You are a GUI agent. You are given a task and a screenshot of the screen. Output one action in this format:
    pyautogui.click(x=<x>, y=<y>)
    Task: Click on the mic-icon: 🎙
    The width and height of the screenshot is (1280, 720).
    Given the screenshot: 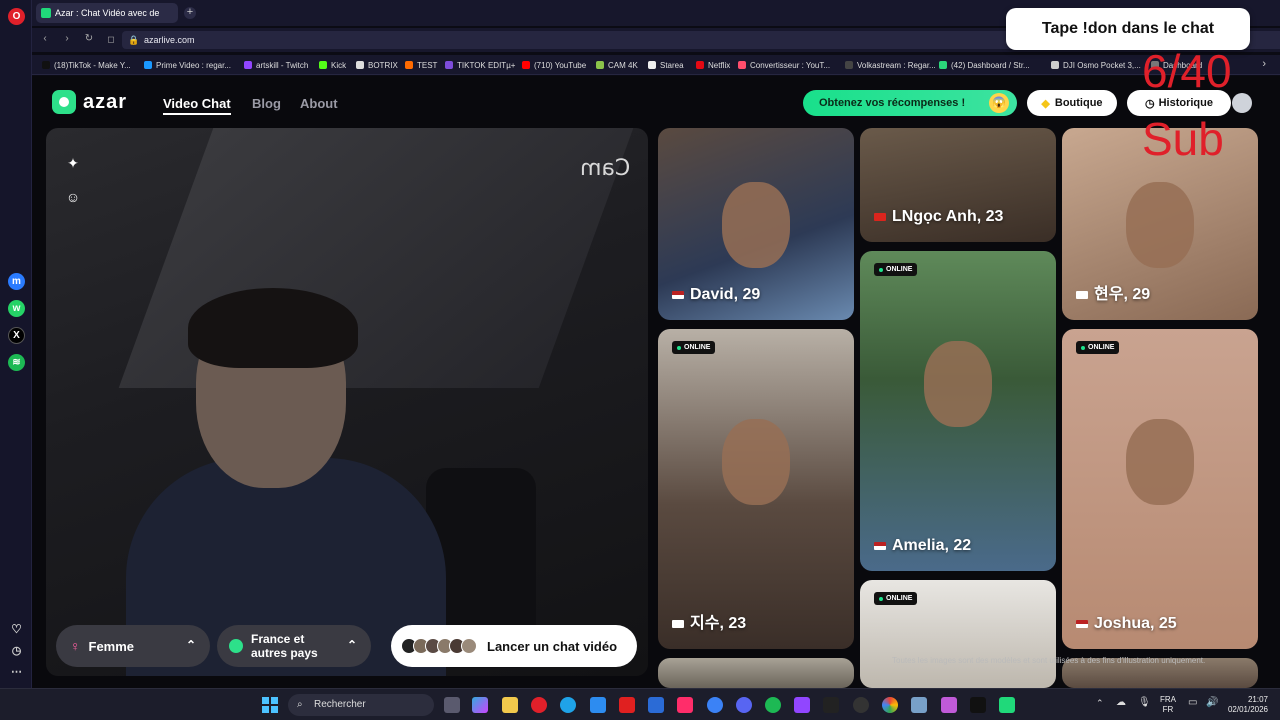 What is the action you would take?
    pyautogui.click(x=1144, y=702)
    